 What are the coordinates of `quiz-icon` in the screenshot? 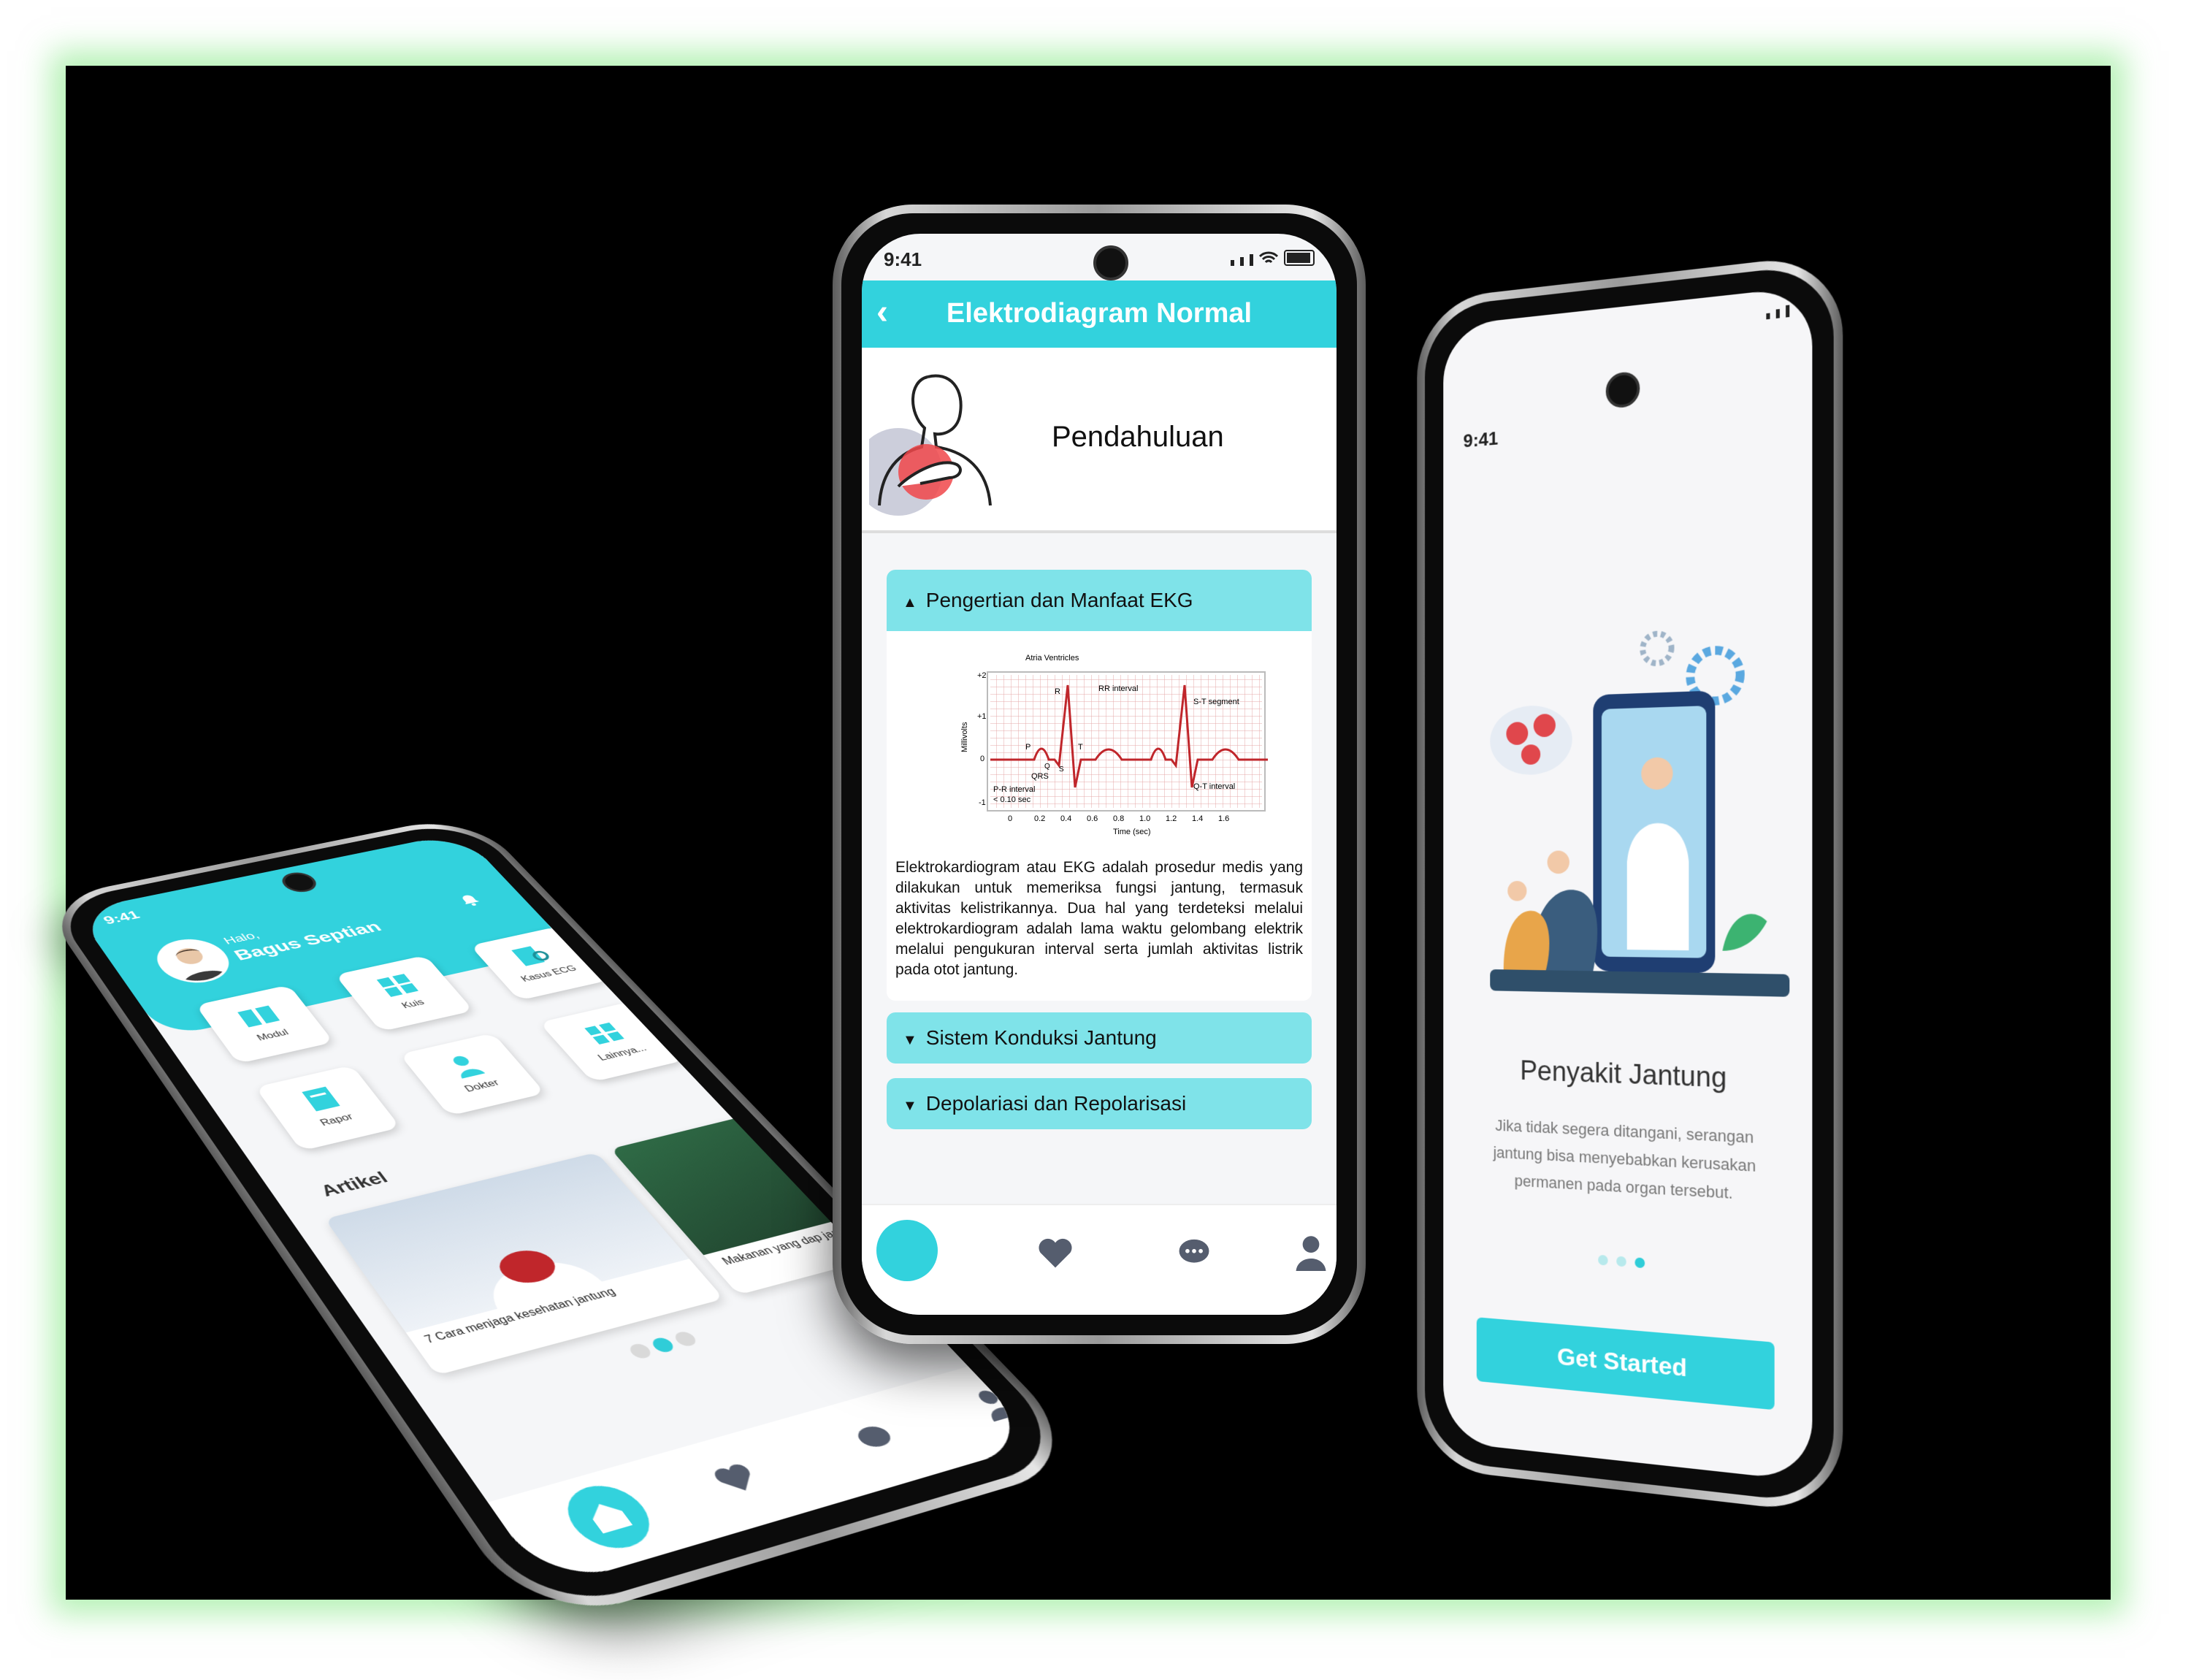 It's located at (397, 986).